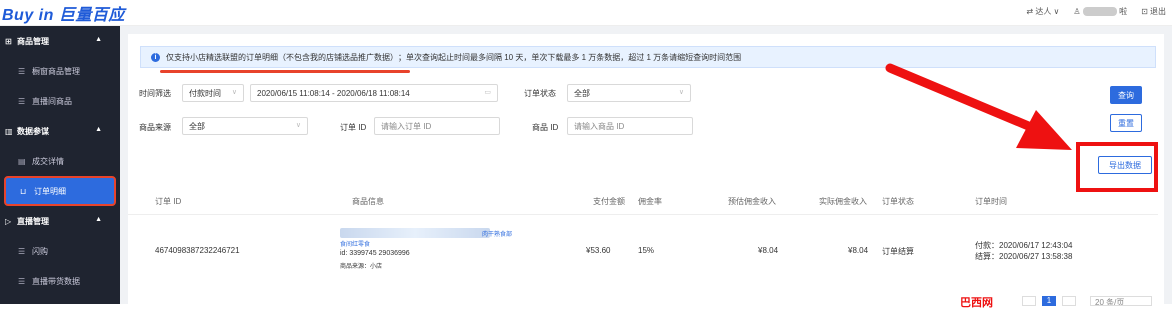  What do you see at coordinates (991, 201) in the screenshot?
I see `col-order-time: 订单时间` at bounding box center [991, 201].